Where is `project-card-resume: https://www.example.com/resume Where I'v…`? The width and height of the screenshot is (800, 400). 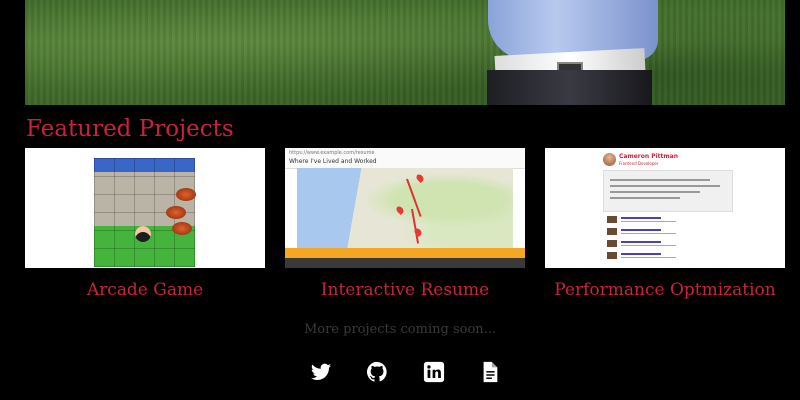
project-card-resume: https://www.example.com/resume Where I'v… is located at coordinates (405, 224).